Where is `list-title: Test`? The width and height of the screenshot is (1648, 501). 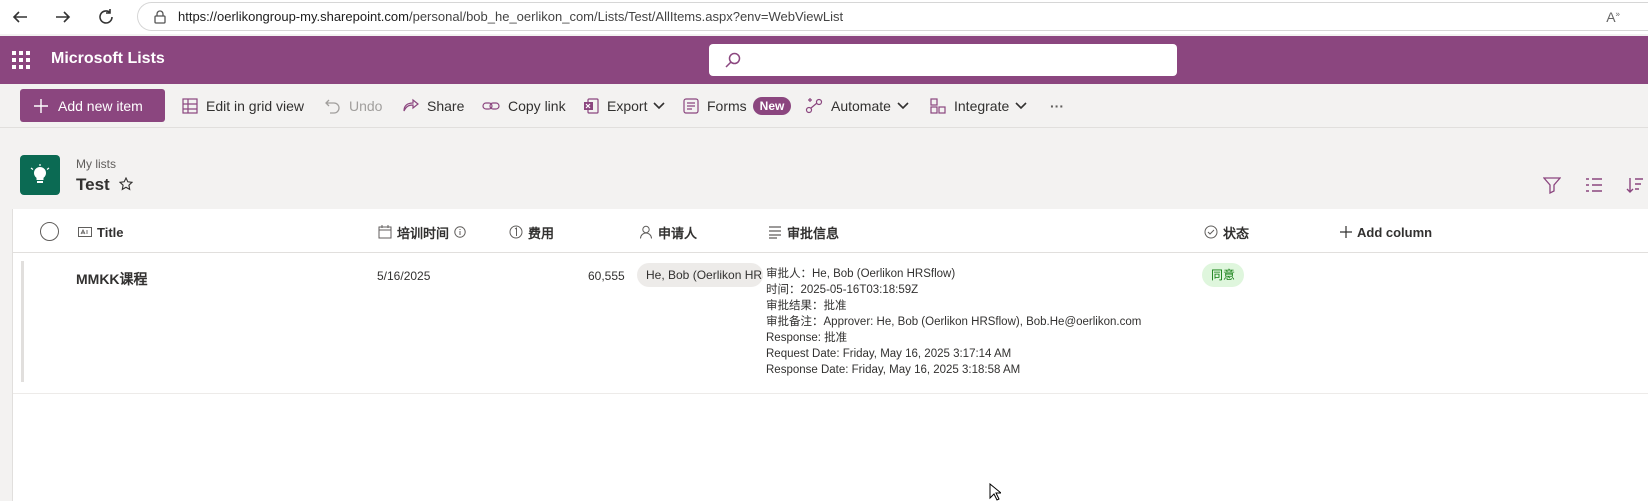 list-title: Test is located at coordinates (93, 184).